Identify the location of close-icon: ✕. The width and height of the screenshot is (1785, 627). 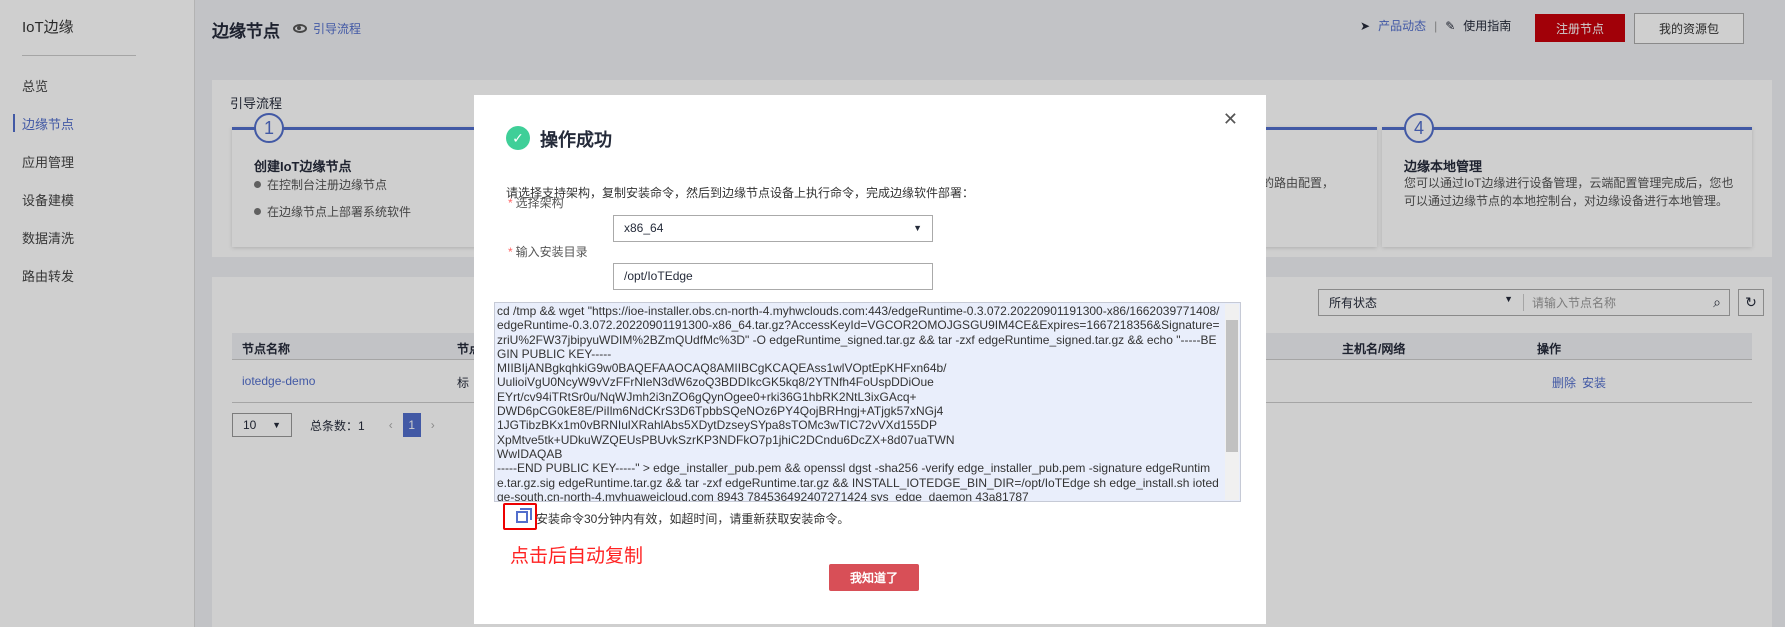
(1230, 119).